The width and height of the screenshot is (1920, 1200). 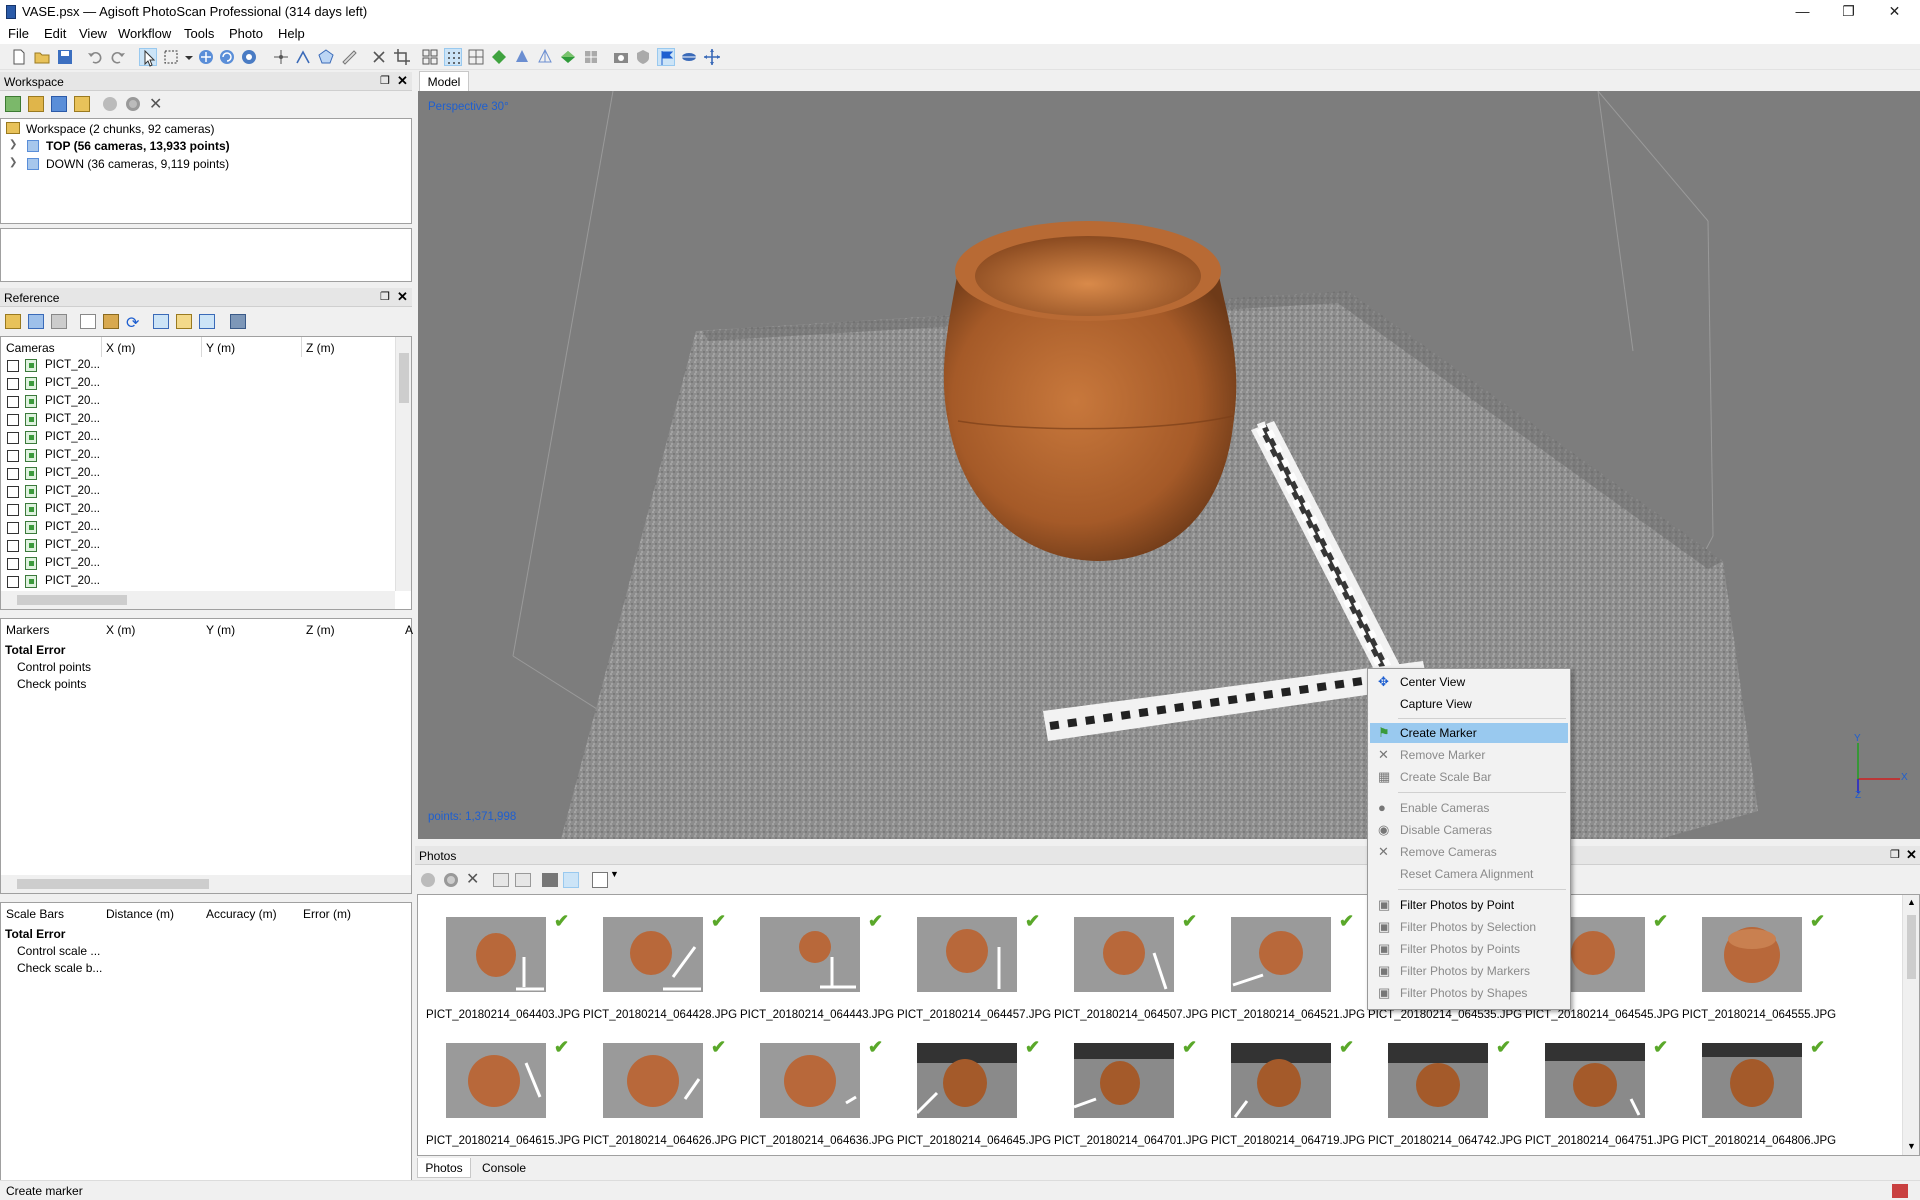 What do you see at coordinates (591, 57) in the screenshot?
I see `tiled-model-icon` at bounding box center [591, 57].